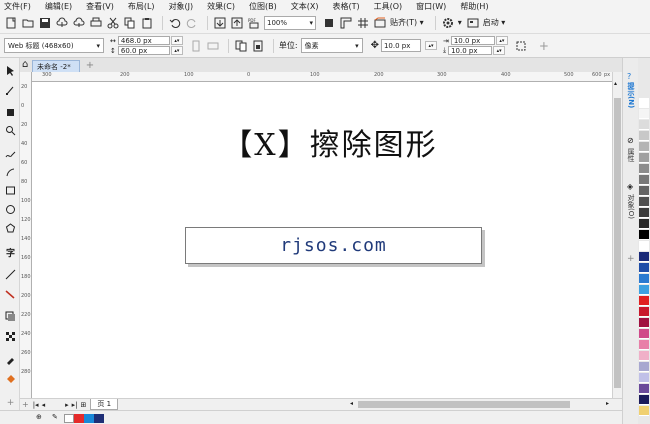 This screenshot has width=650, height=424. What do you see at coordinates (631, 206) in the screenshot?
I see `objects-tab: 对象(O)` at bounding box center [631, 206].